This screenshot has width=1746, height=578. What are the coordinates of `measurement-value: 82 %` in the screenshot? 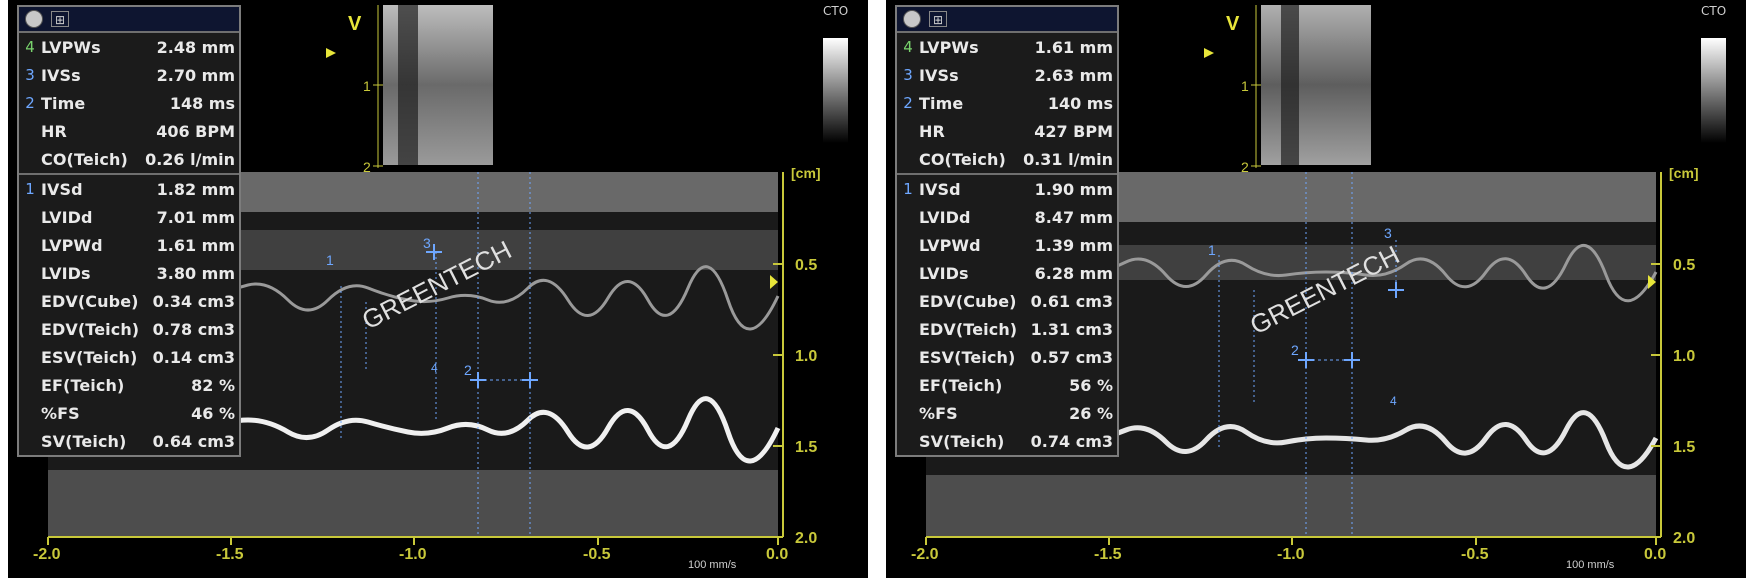 It's located at (213, 385).